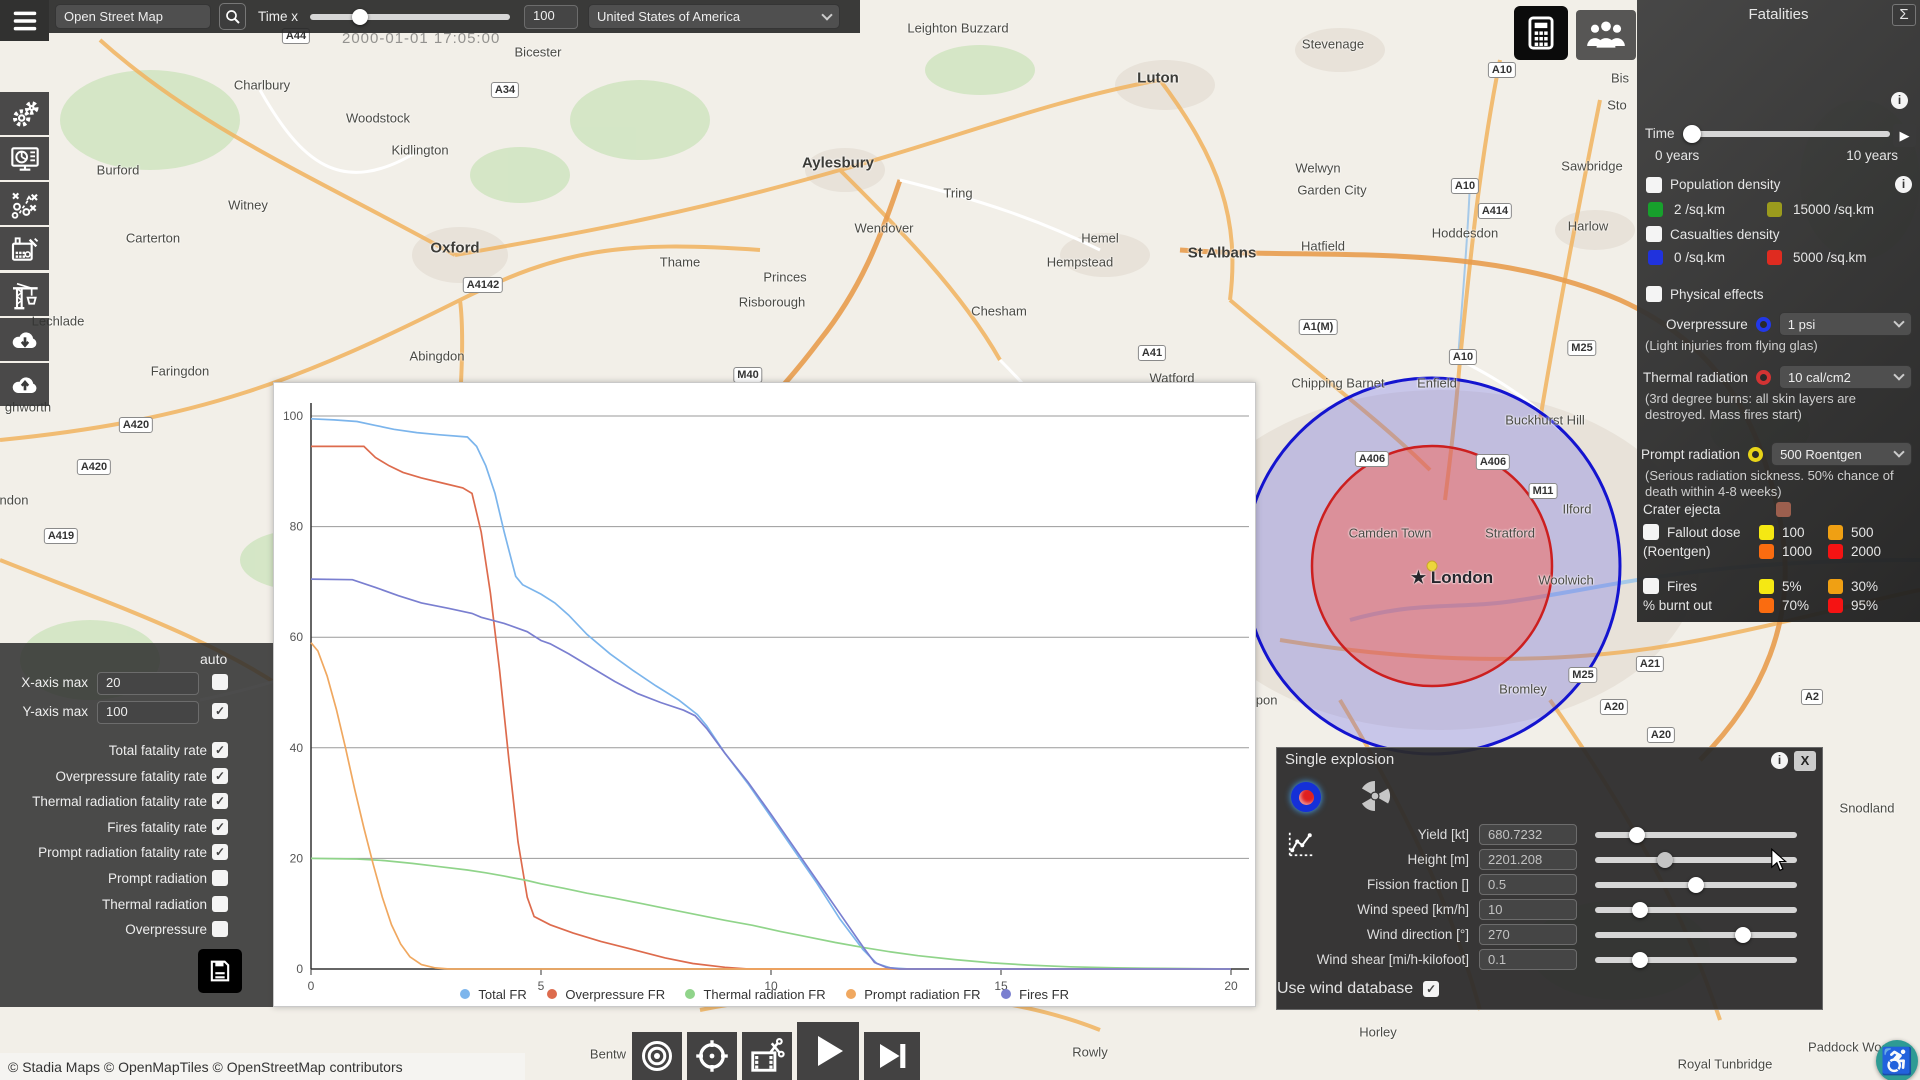  What do you see at coordinates (1700, 257) in the screenshot?
I see `swatch-label: 0 /sq.km` at bounding box center [1700, 257].